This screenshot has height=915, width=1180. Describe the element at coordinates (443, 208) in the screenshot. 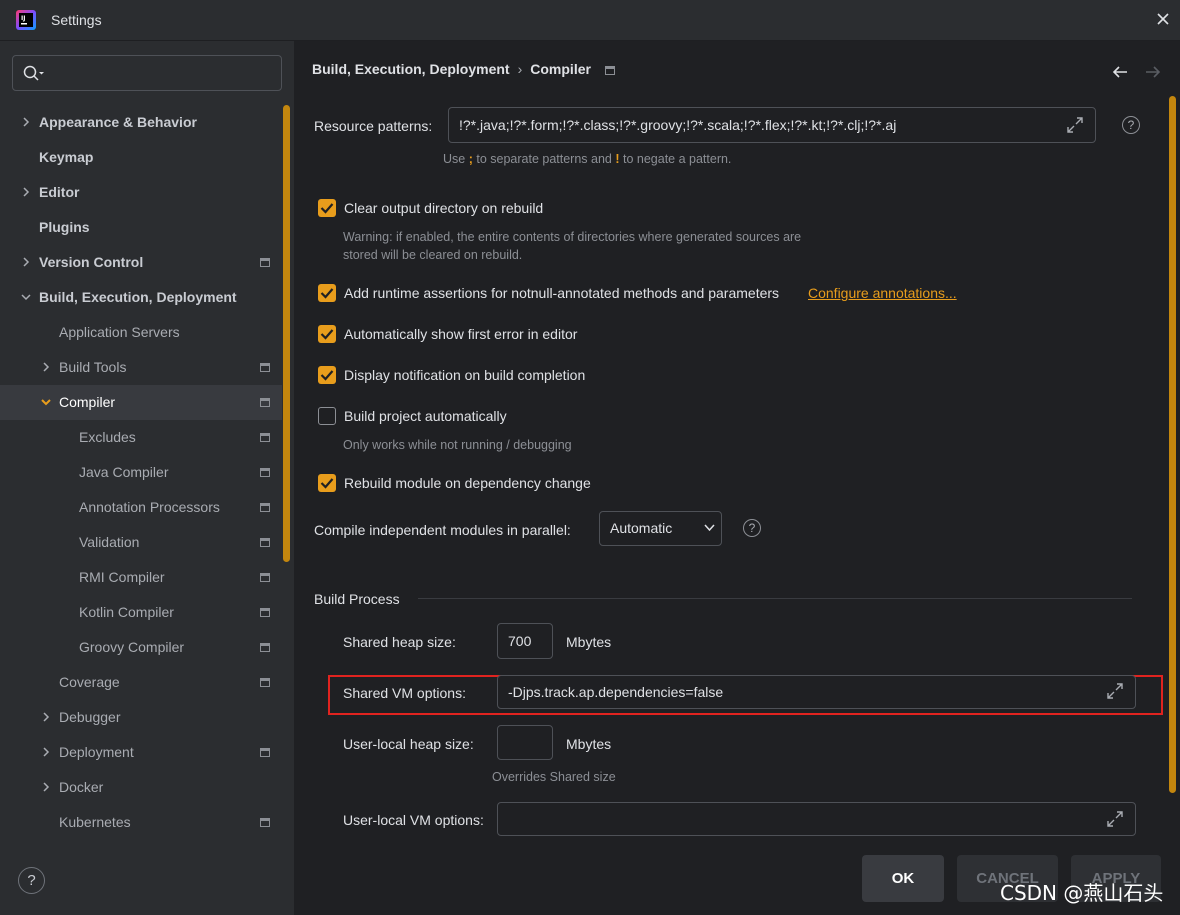

I see `clear-output-label: Clear output directory on rebuild` at that location.